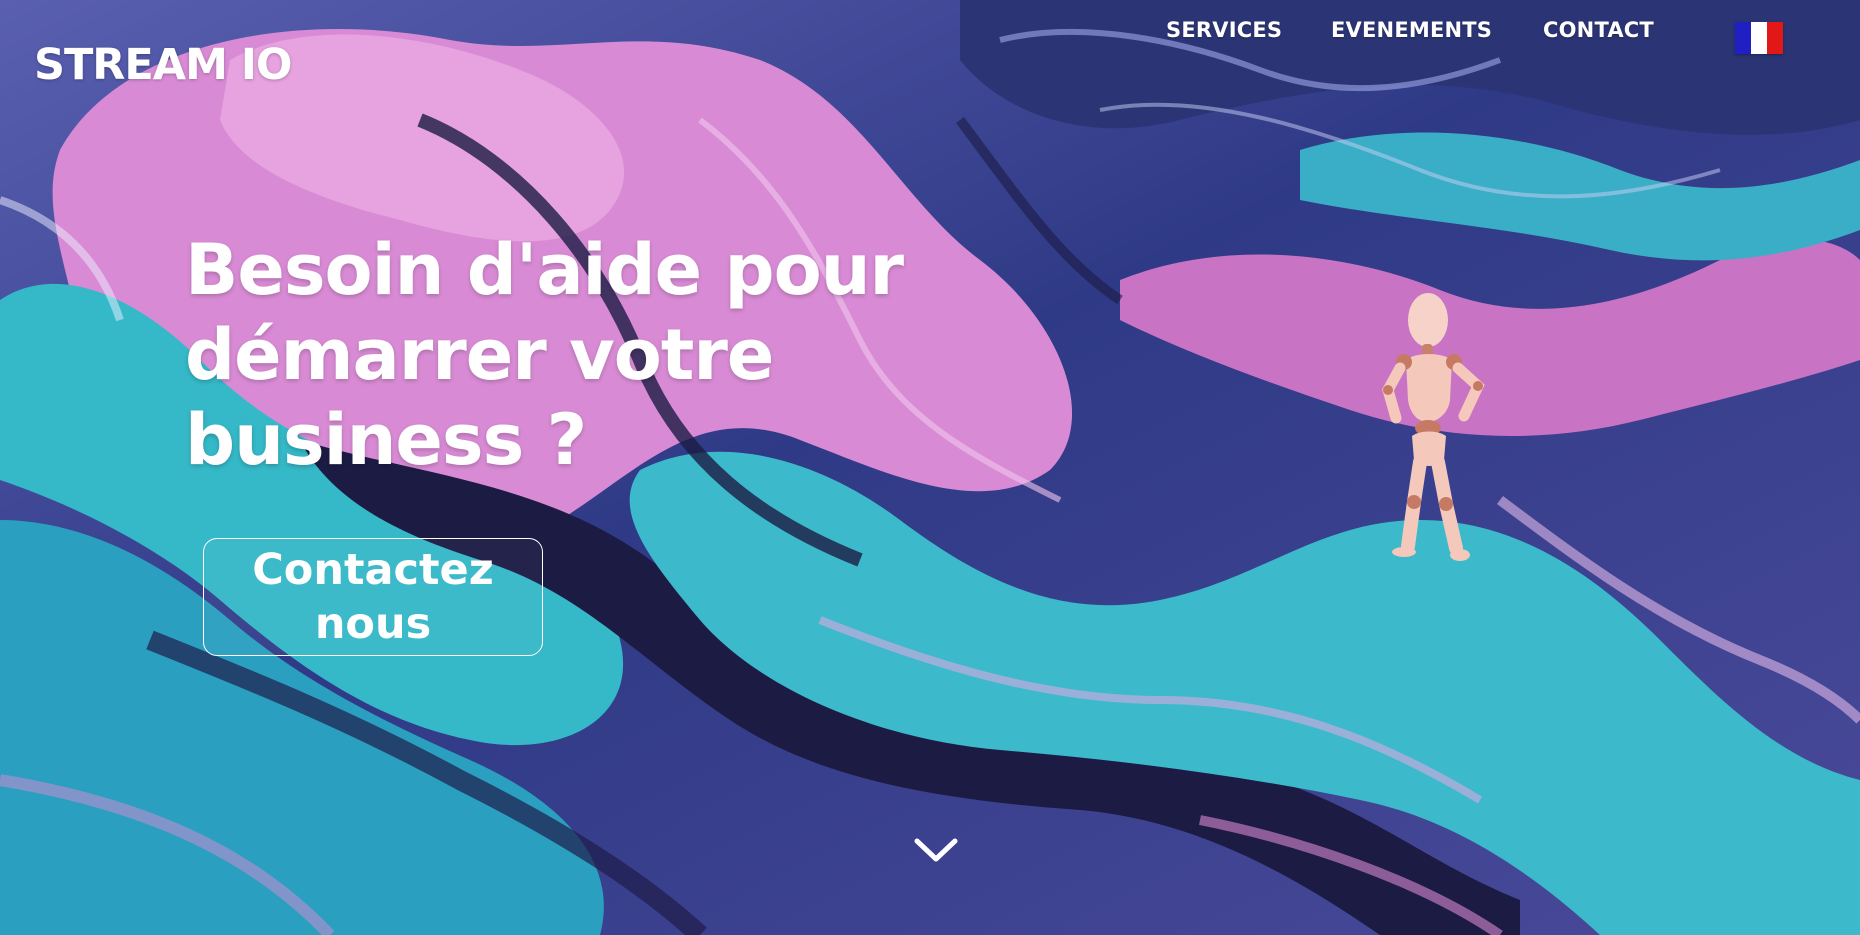 The height and width of the screenshot is (935, 1860). Describe the element at coordinates (1446, 504) in the screenshot. I see `mannequin-knee-right` at that location.